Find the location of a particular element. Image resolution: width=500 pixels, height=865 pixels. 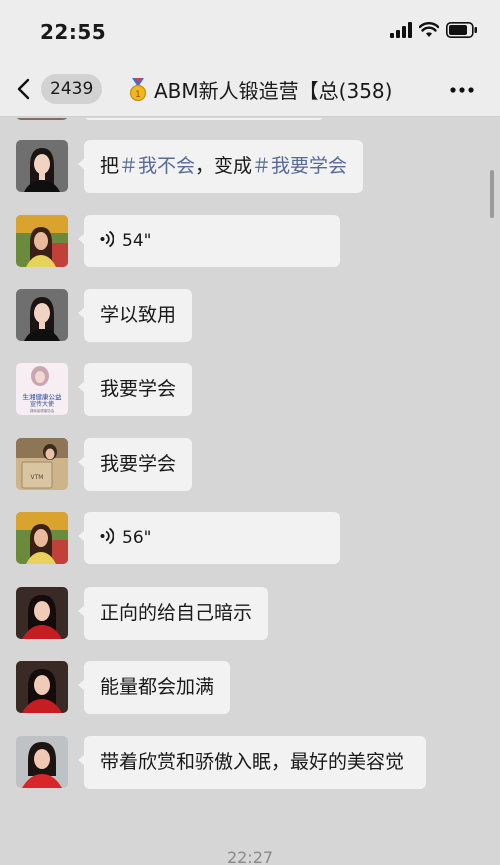

message-bubble is located at coordinates (204, 119).